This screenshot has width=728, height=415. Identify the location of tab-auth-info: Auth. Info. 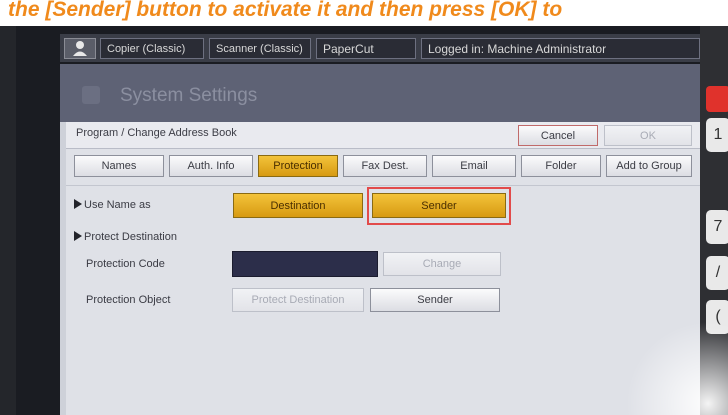
(211, 166).